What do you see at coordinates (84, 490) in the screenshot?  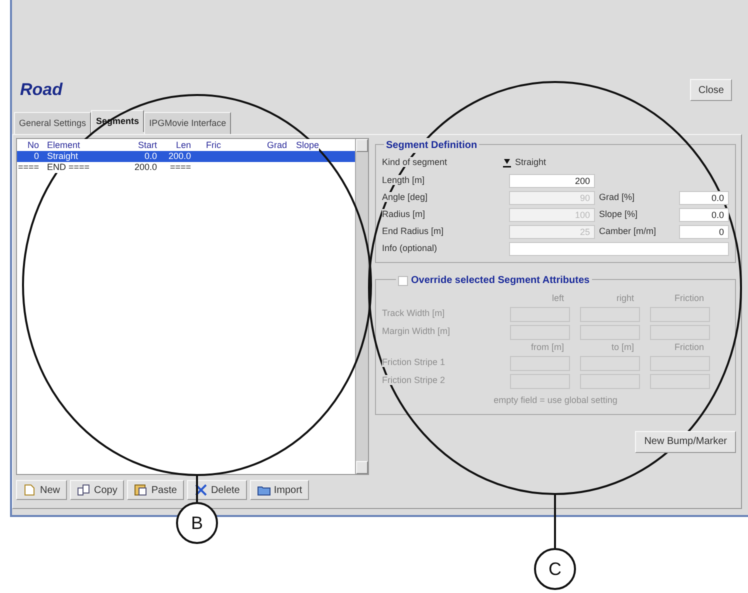 I see `copy-icon` at bounding box center [84, 490].